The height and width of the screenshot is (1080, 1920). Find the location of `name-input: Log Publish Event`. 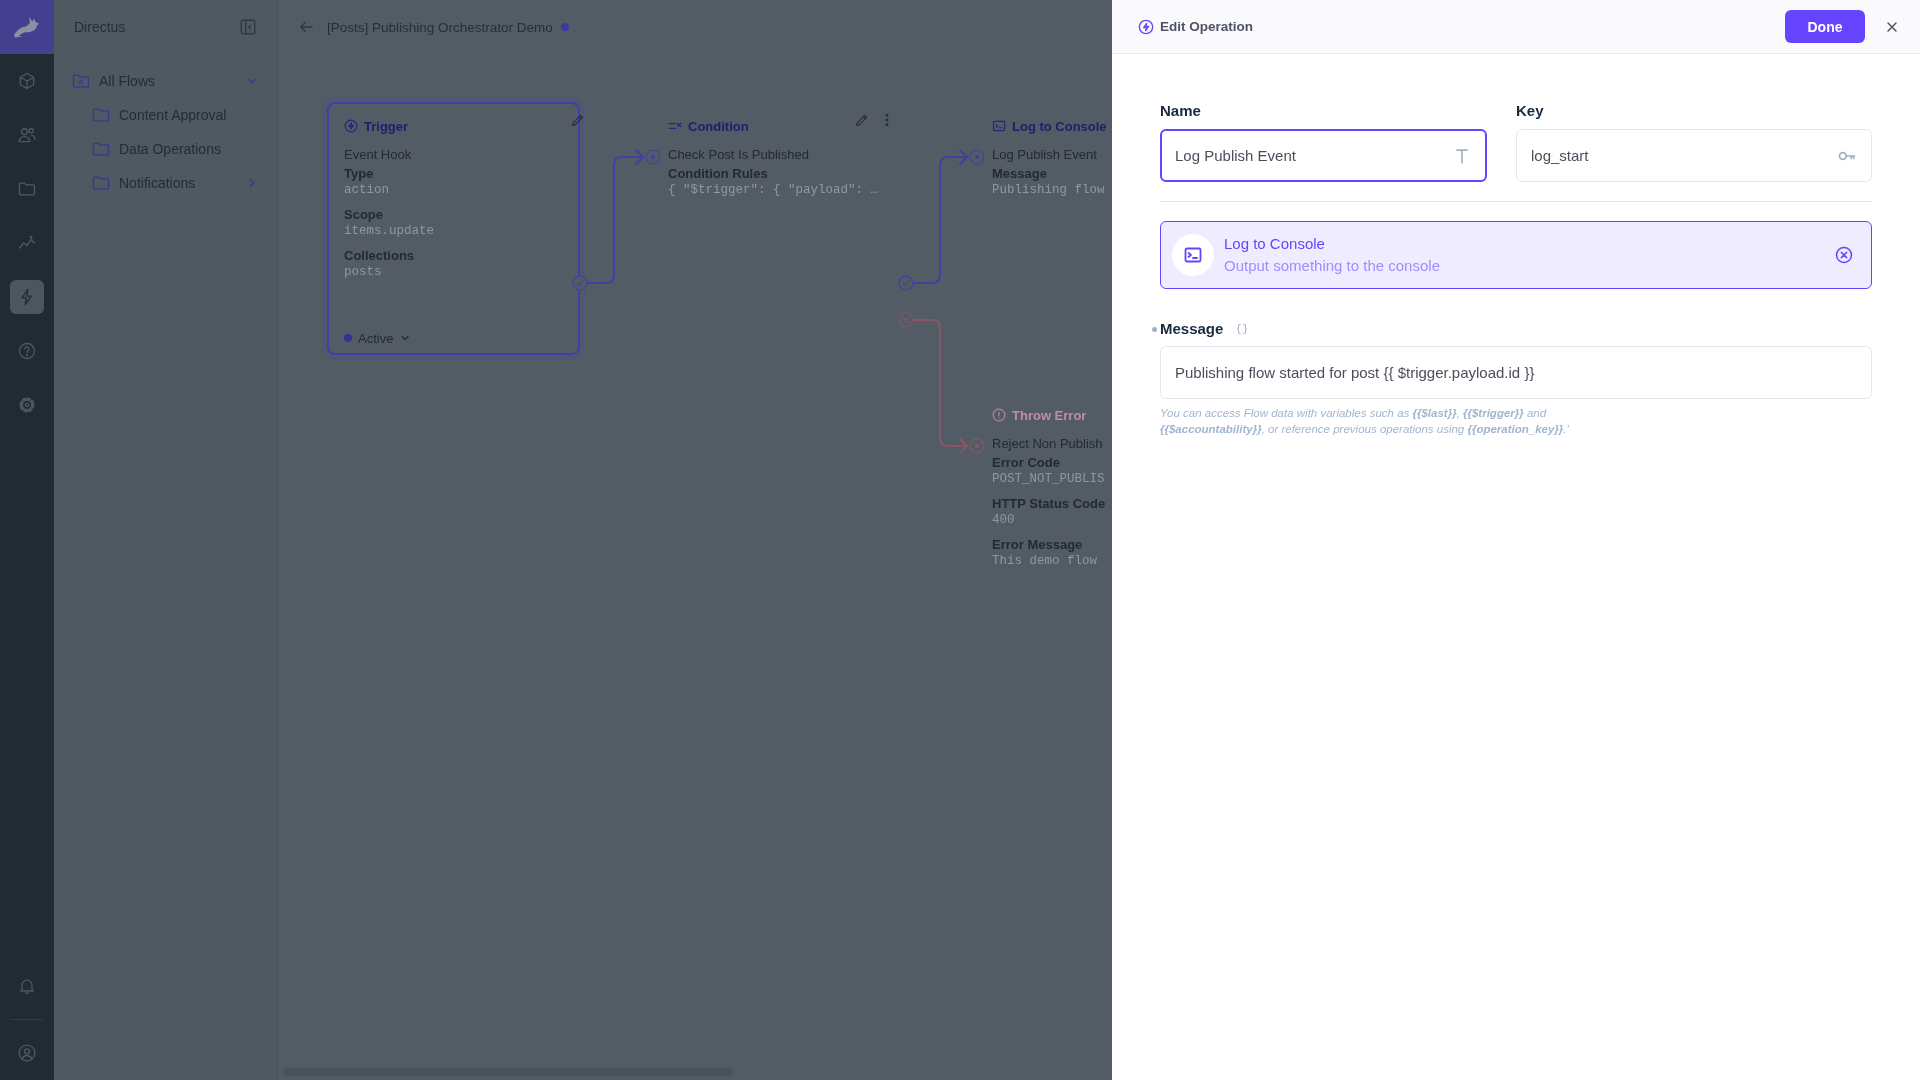

name-input: Log Publish Event is located at coordinates (1323, 155).